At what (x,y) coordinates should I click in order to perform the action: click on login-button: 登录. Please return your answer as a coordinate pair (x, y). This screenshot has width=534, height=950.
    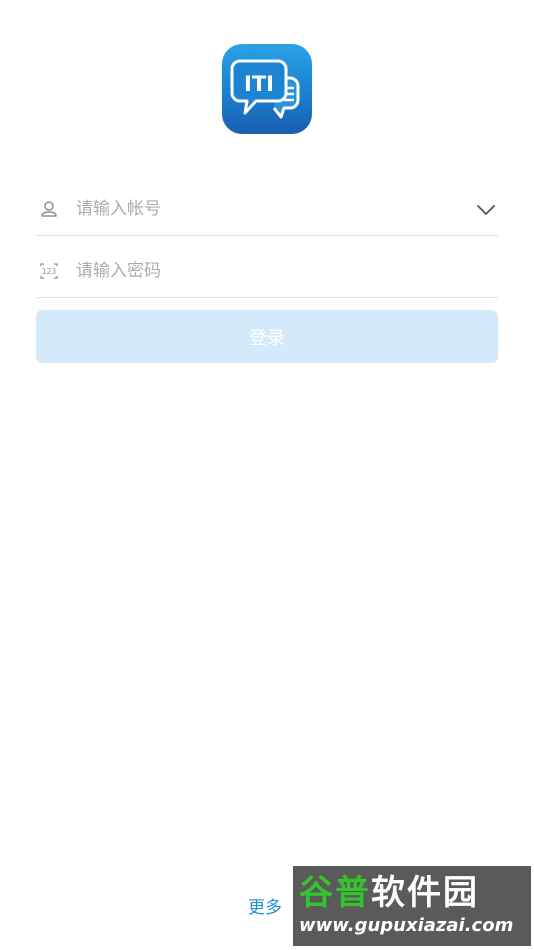
    Looking at the image, I should click on (267, 336).